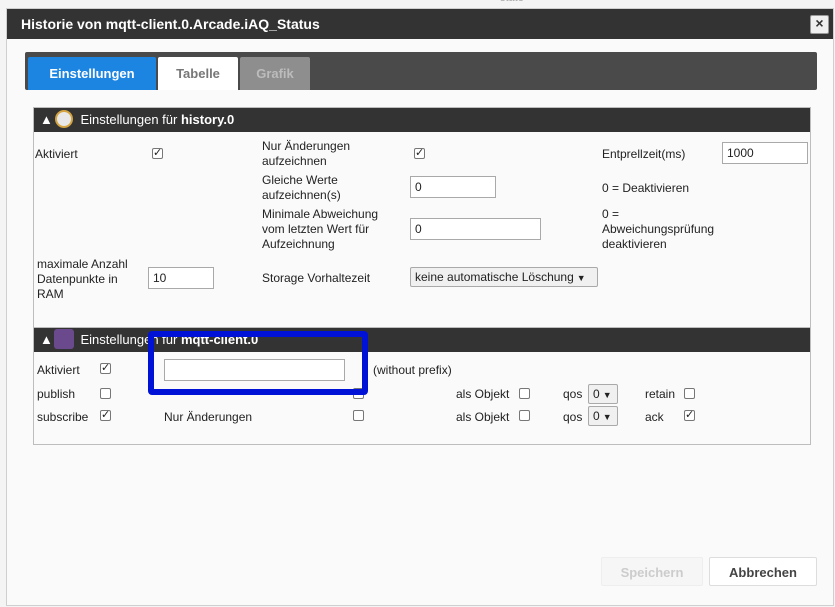 Image resolution: width=835 pixels, height=607 pixels. I want to click on subscribe-qos-select: 0 ▼, so click(603, 416).